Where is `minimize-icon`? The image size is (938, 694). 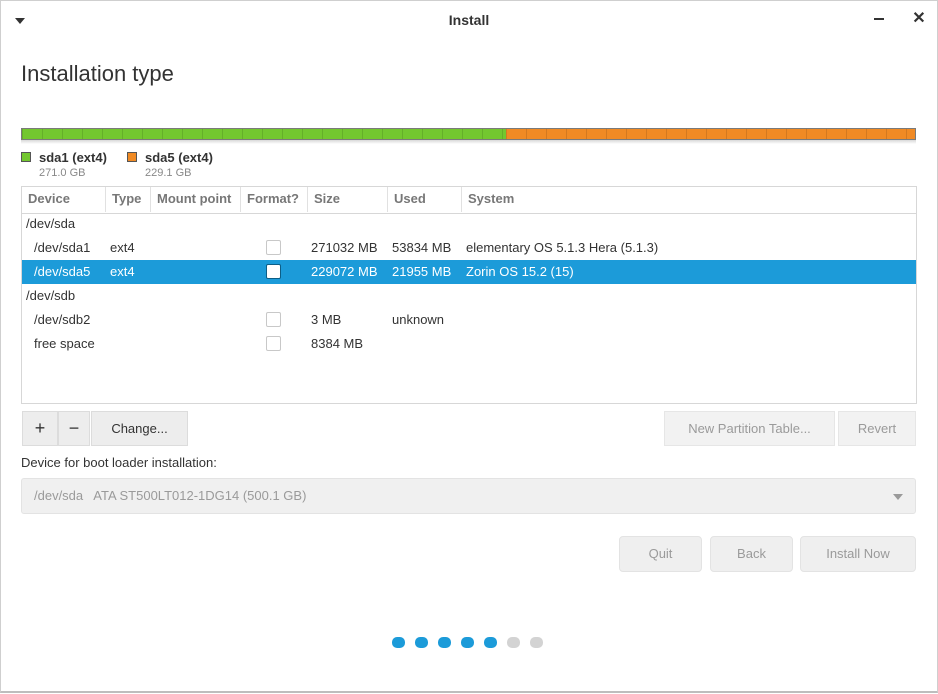 minimize-icon is located at coordinates (879, 19).